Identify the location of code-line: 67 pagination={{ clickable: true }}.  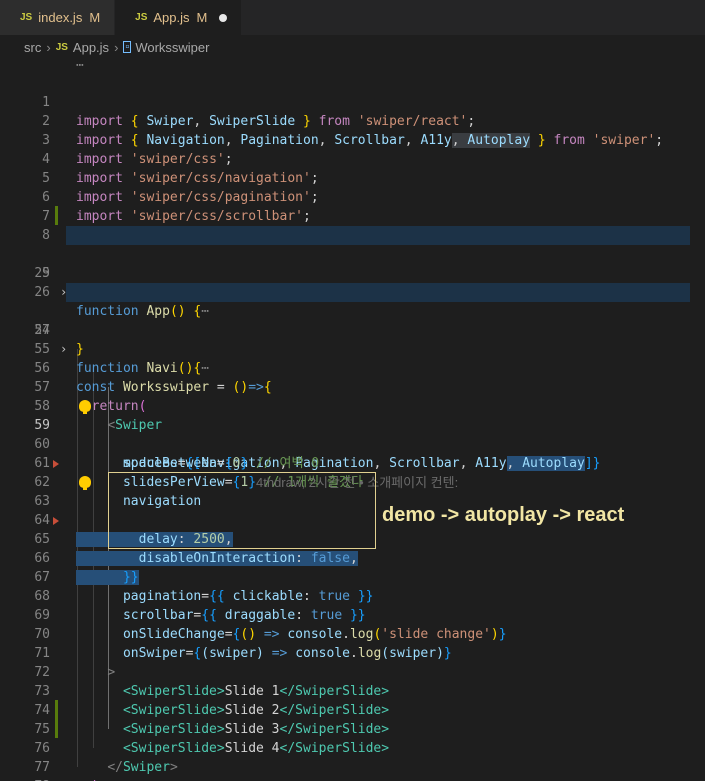
(352, 576).